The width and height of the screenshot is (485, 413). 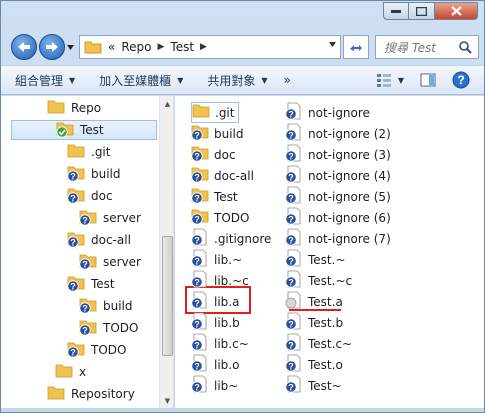 I want to click on tree-item: ? doc-all, so click(x=99, y=240).